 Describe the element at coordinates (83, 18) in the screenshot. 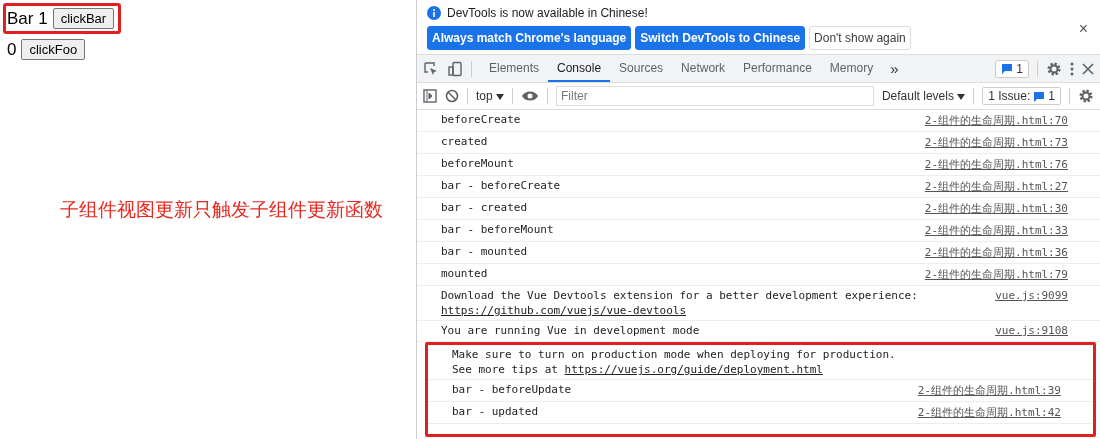

I see `click-button: clickBar` at that location.